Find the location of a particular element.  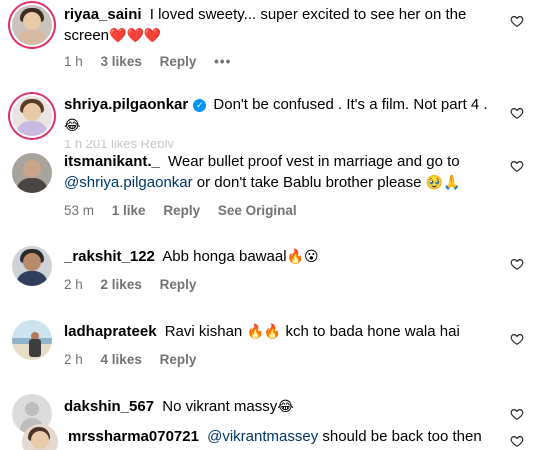

comment-body-continued: or don't take Bablu brother please is located at coordinates (309, 182).